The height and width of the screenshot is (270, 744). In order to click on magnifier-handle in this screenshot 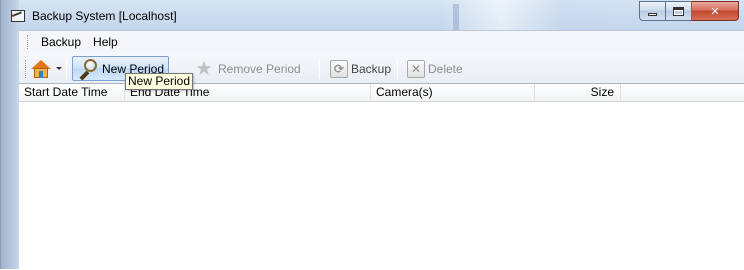, I will do `click(84, 75)`.